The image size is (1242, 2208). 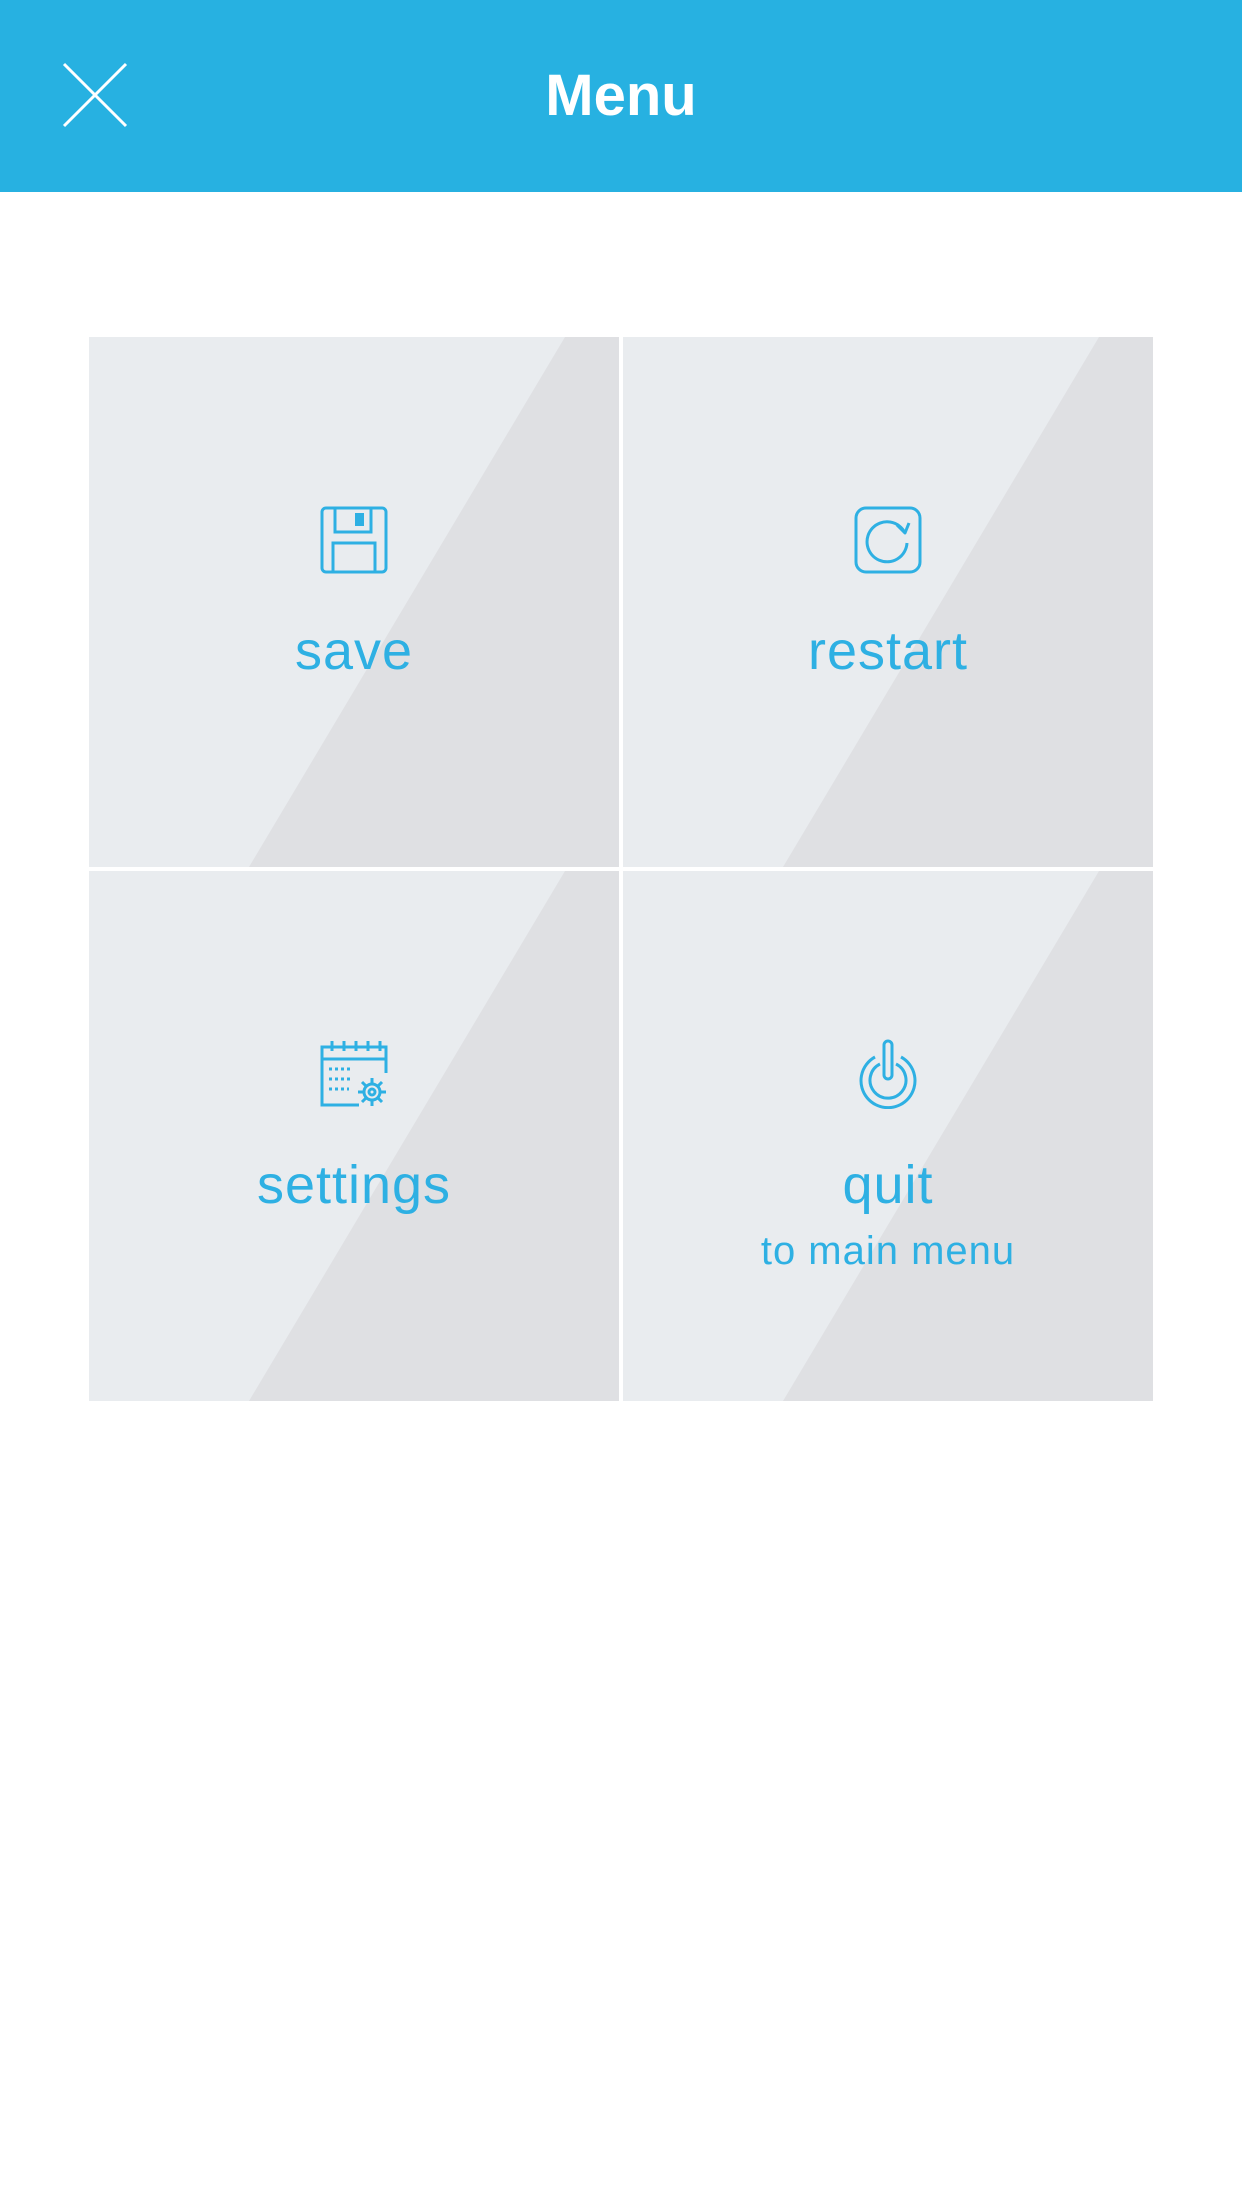 I want to click on header-bar: Menu, so click(x=621, y=96).